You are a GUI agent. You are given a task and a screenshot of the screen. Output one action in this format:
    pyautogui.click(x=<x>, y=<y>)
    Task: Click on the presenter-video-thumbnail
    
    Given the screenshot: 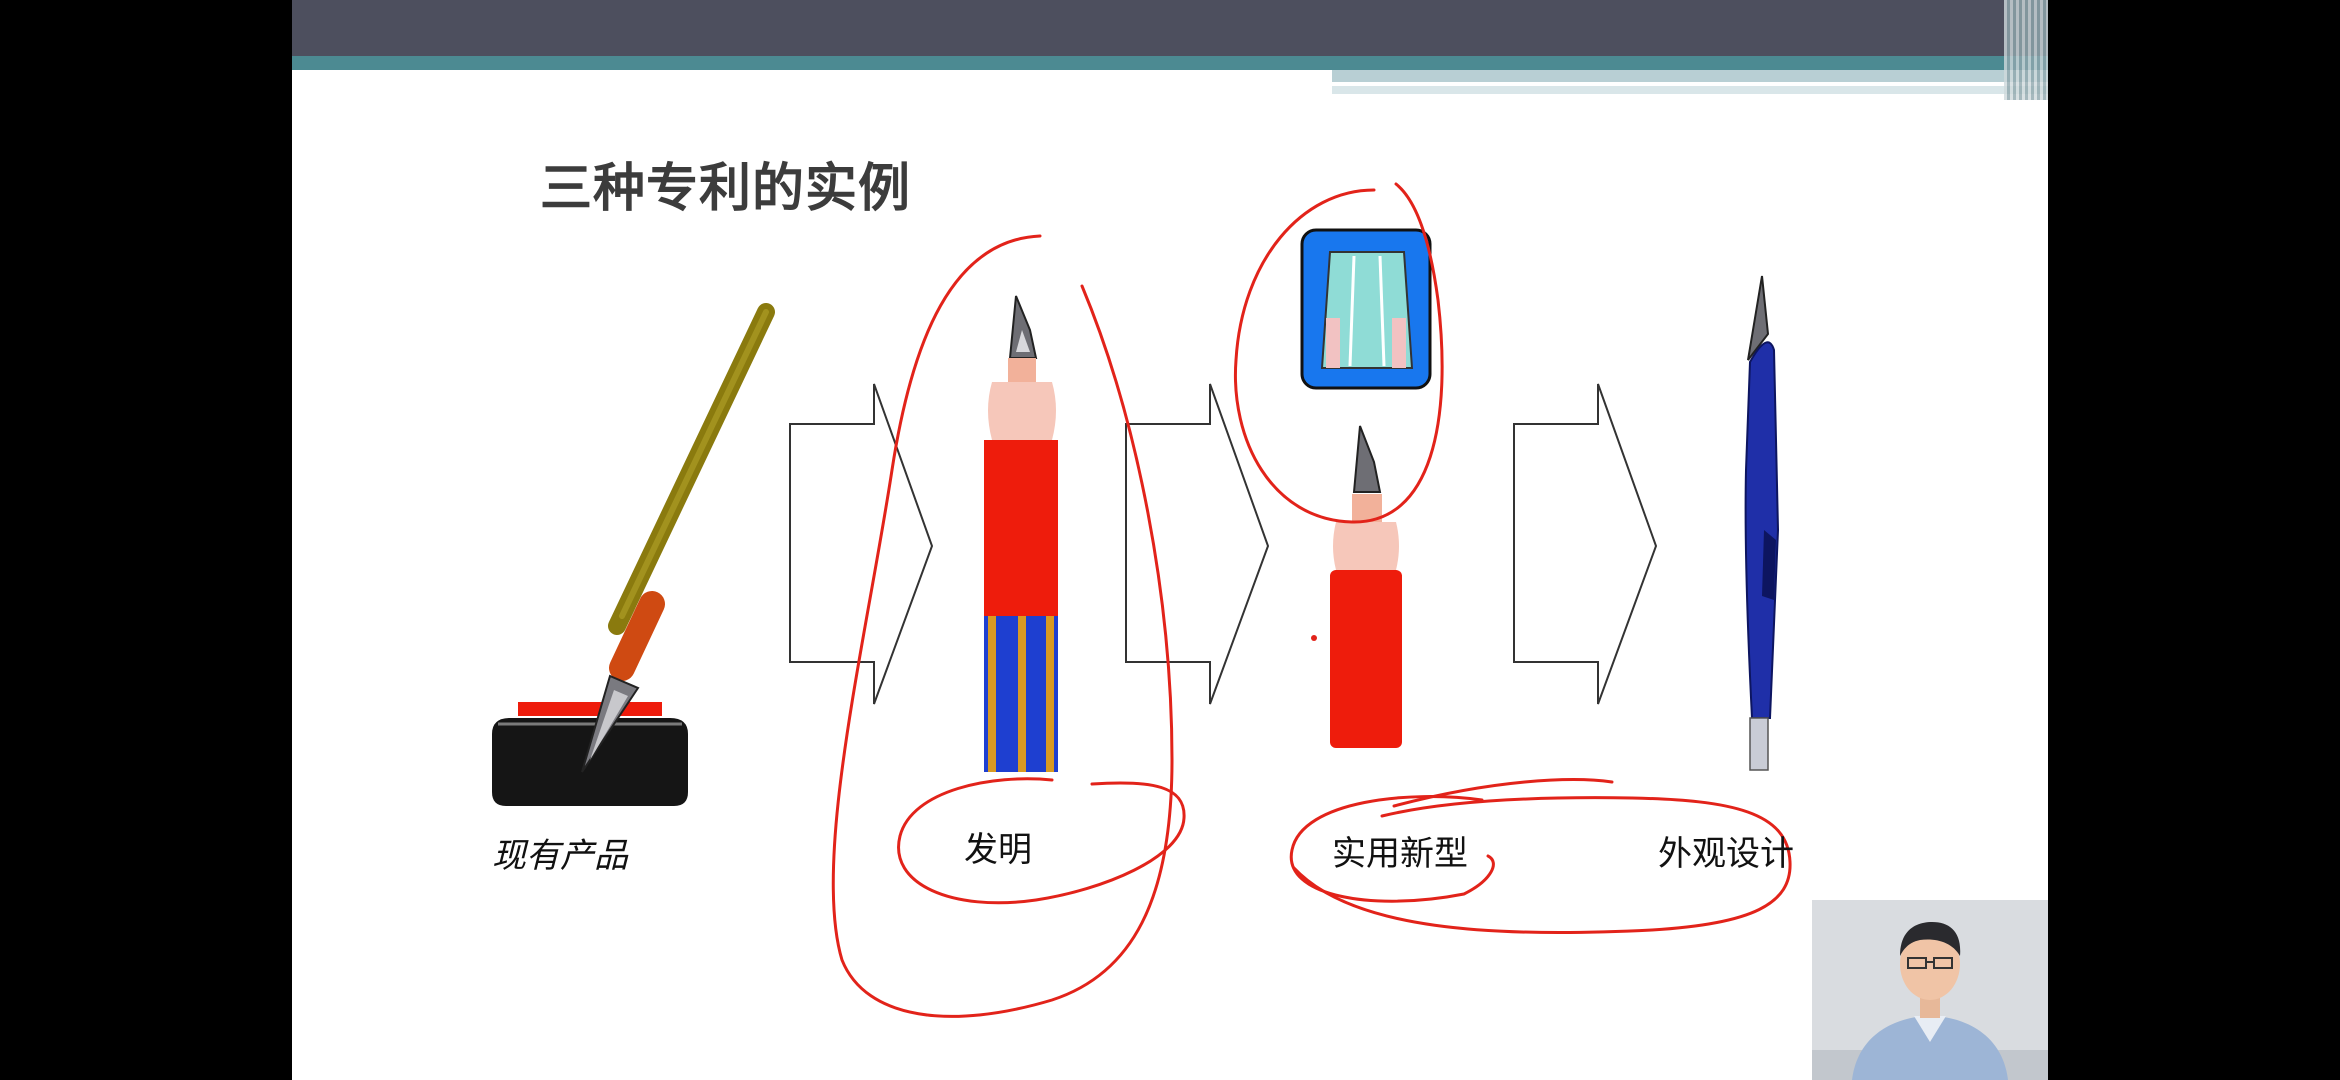 What is the action you would take?
    pyautogui.click(x=1930, y=990)
    